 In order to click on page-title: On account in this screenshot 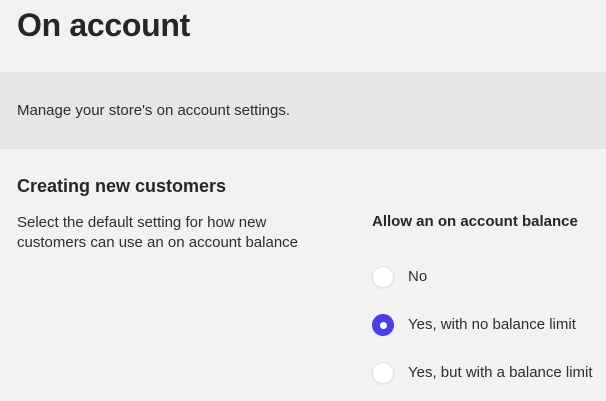, I will do `click(104, 25)`.